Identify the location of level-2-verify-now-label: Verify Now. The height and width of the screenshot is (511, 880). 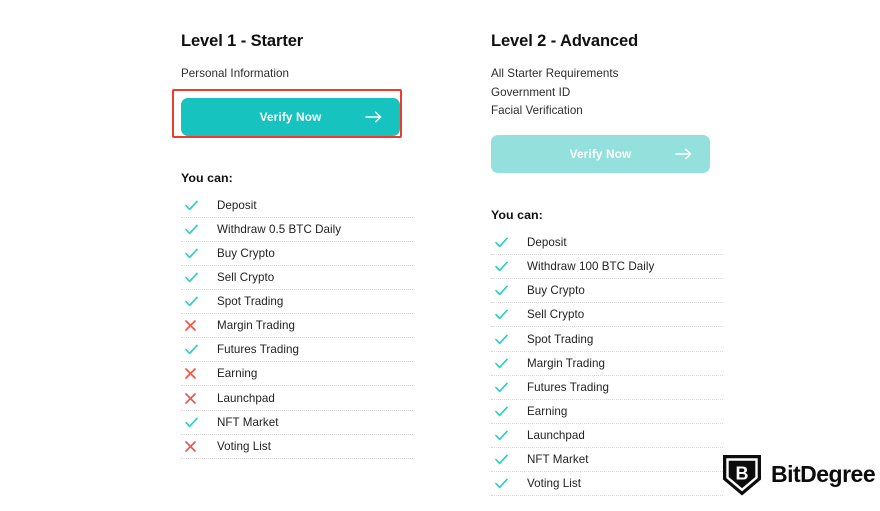
(600, 154).